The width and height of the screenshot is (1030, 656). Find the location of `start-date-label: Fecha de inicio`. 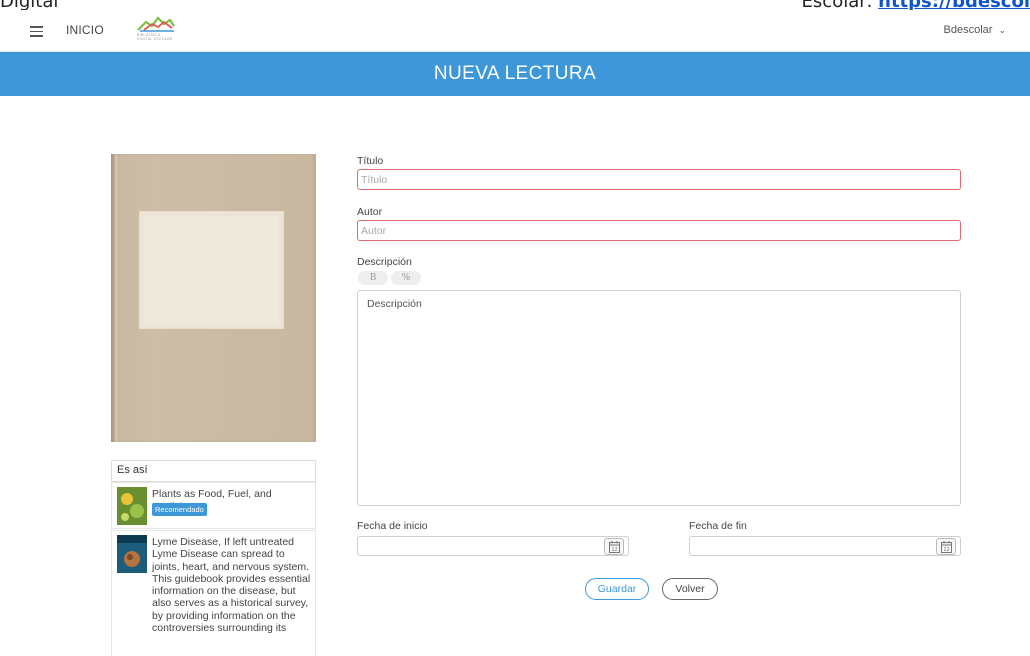

start-date-label: Fecha de inicio is located at coordinates (392, 526).